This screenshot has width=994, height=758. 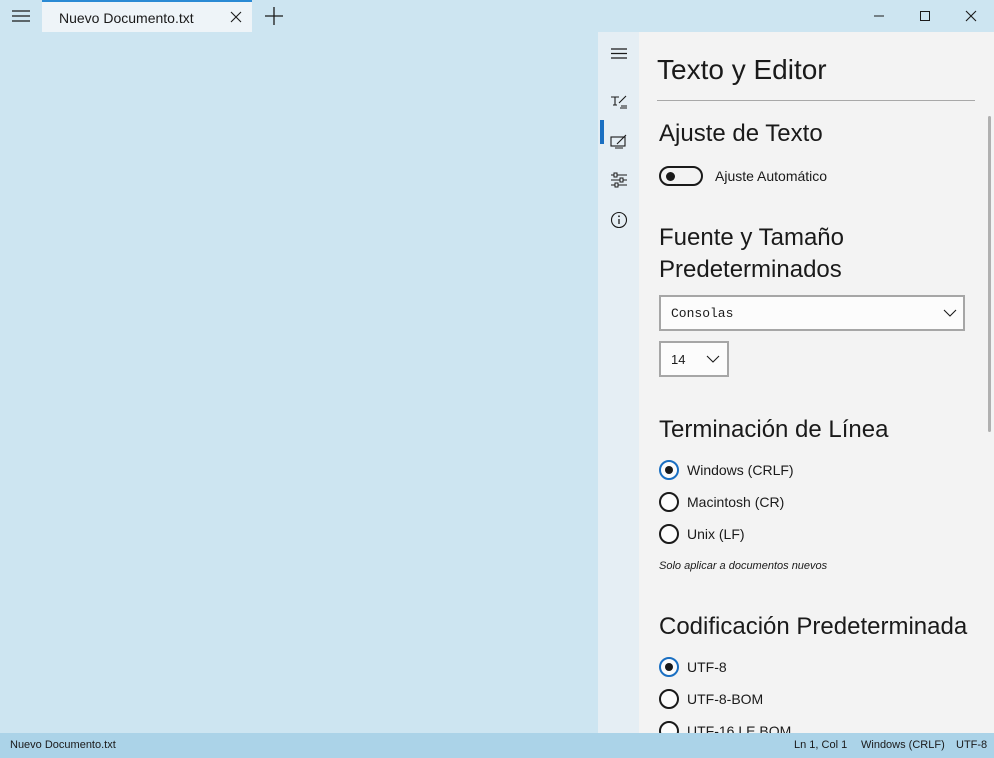 I want to click on tab-title: Nuevo Documento.txt, so click(x=126, y=18).